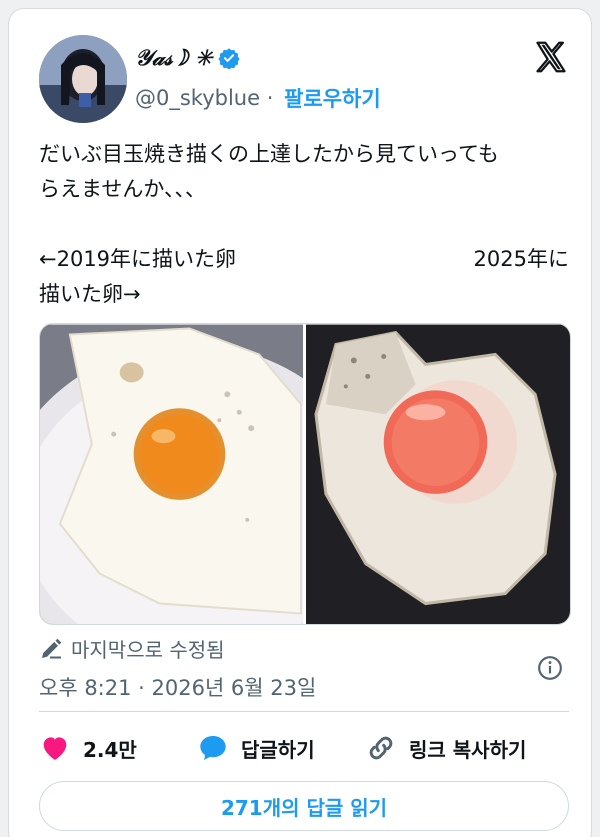  I want to click on timestamp: 오후 8:21 · 2026년 6월 23일, so click(177, 687).